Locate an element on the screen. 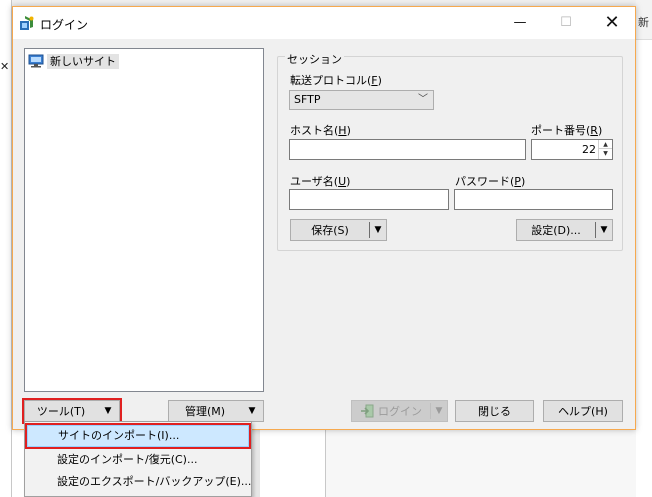 Image resolution: width=652 pixels, height=497 pixels. host-input is located at coordinates (407, 149).